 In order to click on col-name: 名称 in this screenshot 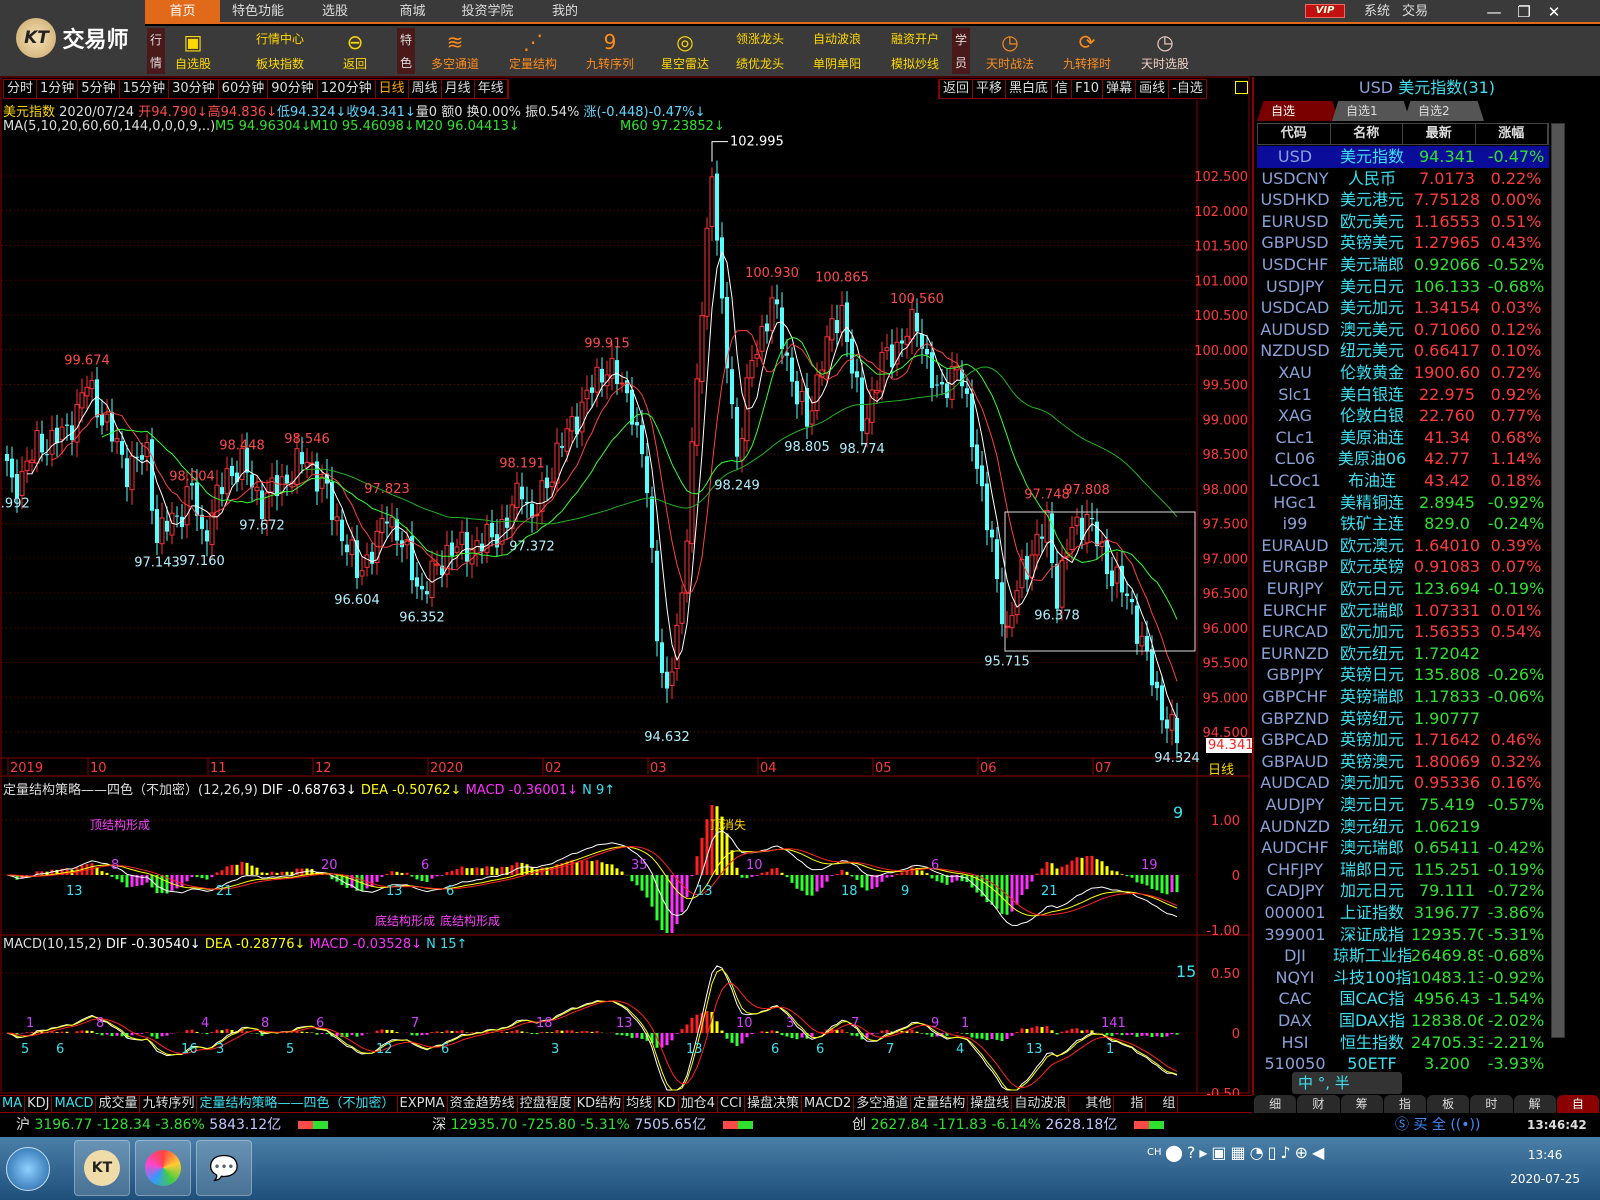, I will do `click(1367, 134)`.